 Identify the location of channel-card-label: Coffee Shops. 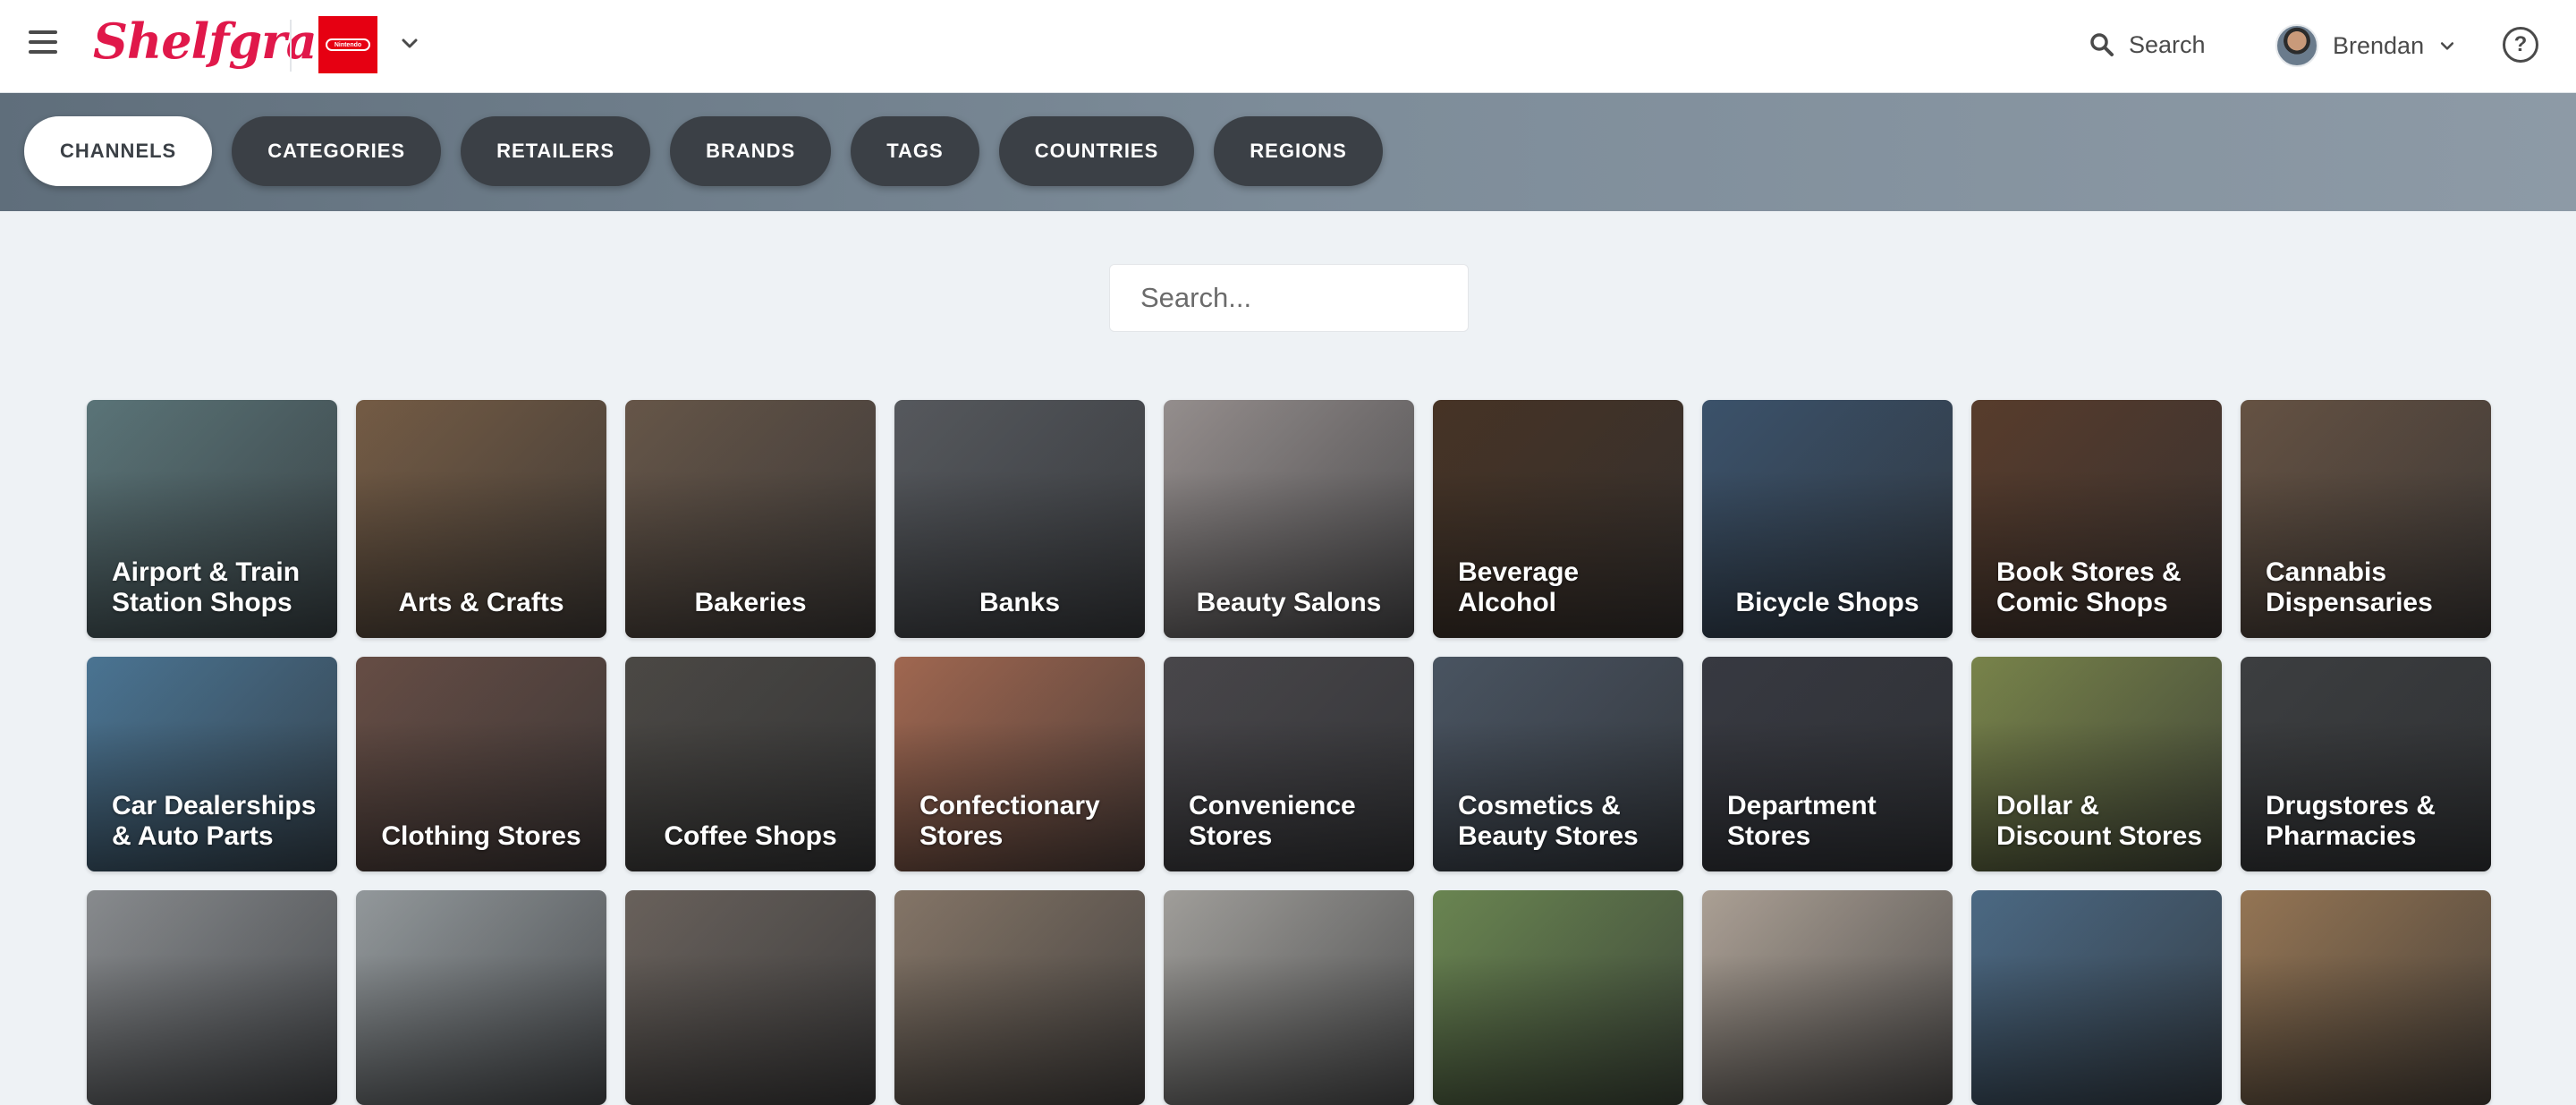
(750, 836).